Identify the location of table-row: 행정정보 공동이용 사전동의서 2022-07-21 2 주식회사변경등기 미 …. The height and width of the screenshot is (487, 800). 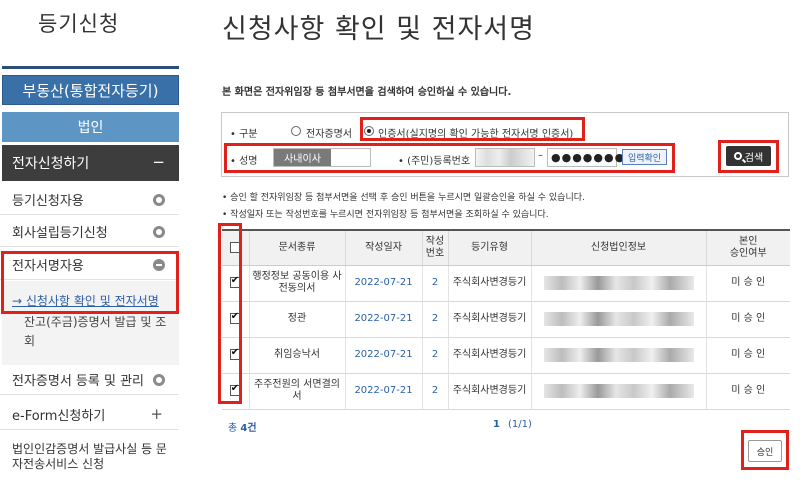
(506, 283).